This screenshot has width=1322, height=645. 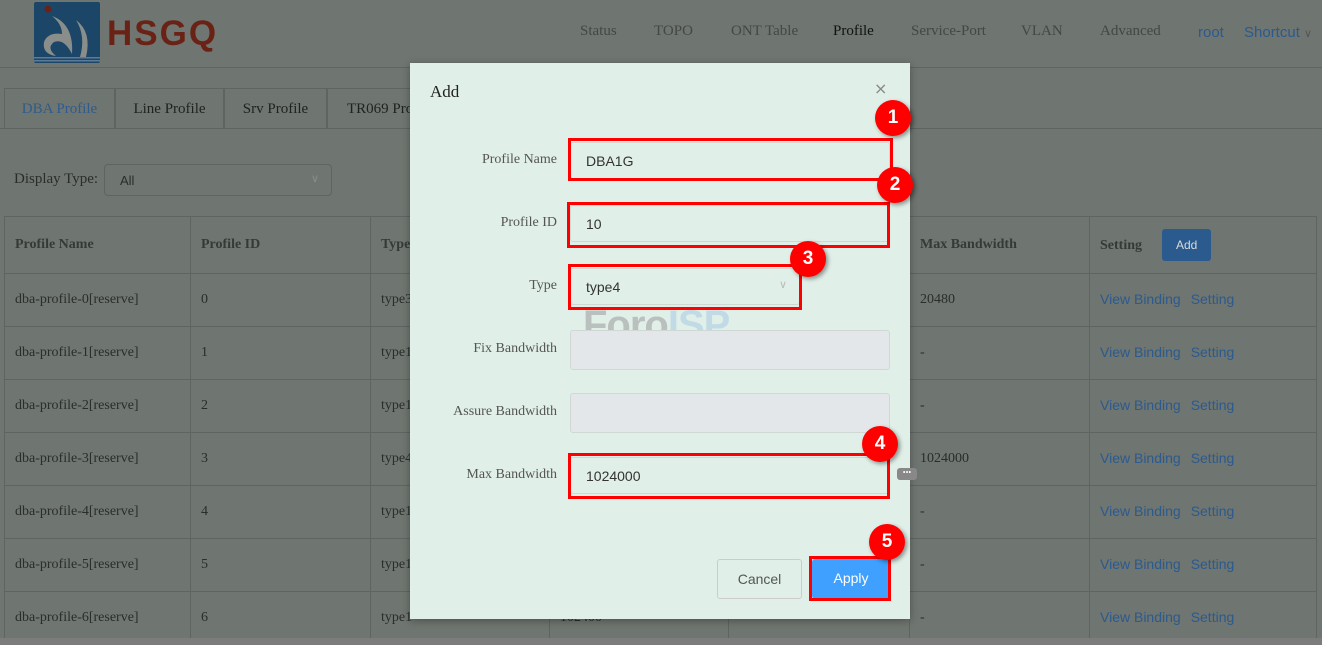 What do you see at coordinates (56, 179) in the screenshot?
I see `display-type-label: Display Type:` at bounding box center [56, 179].